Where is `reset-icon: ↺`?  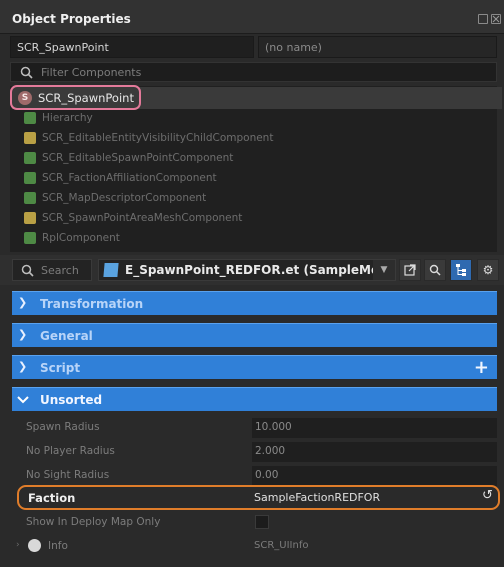
reset-icon: ↺ is located at coordinates (487, 495).